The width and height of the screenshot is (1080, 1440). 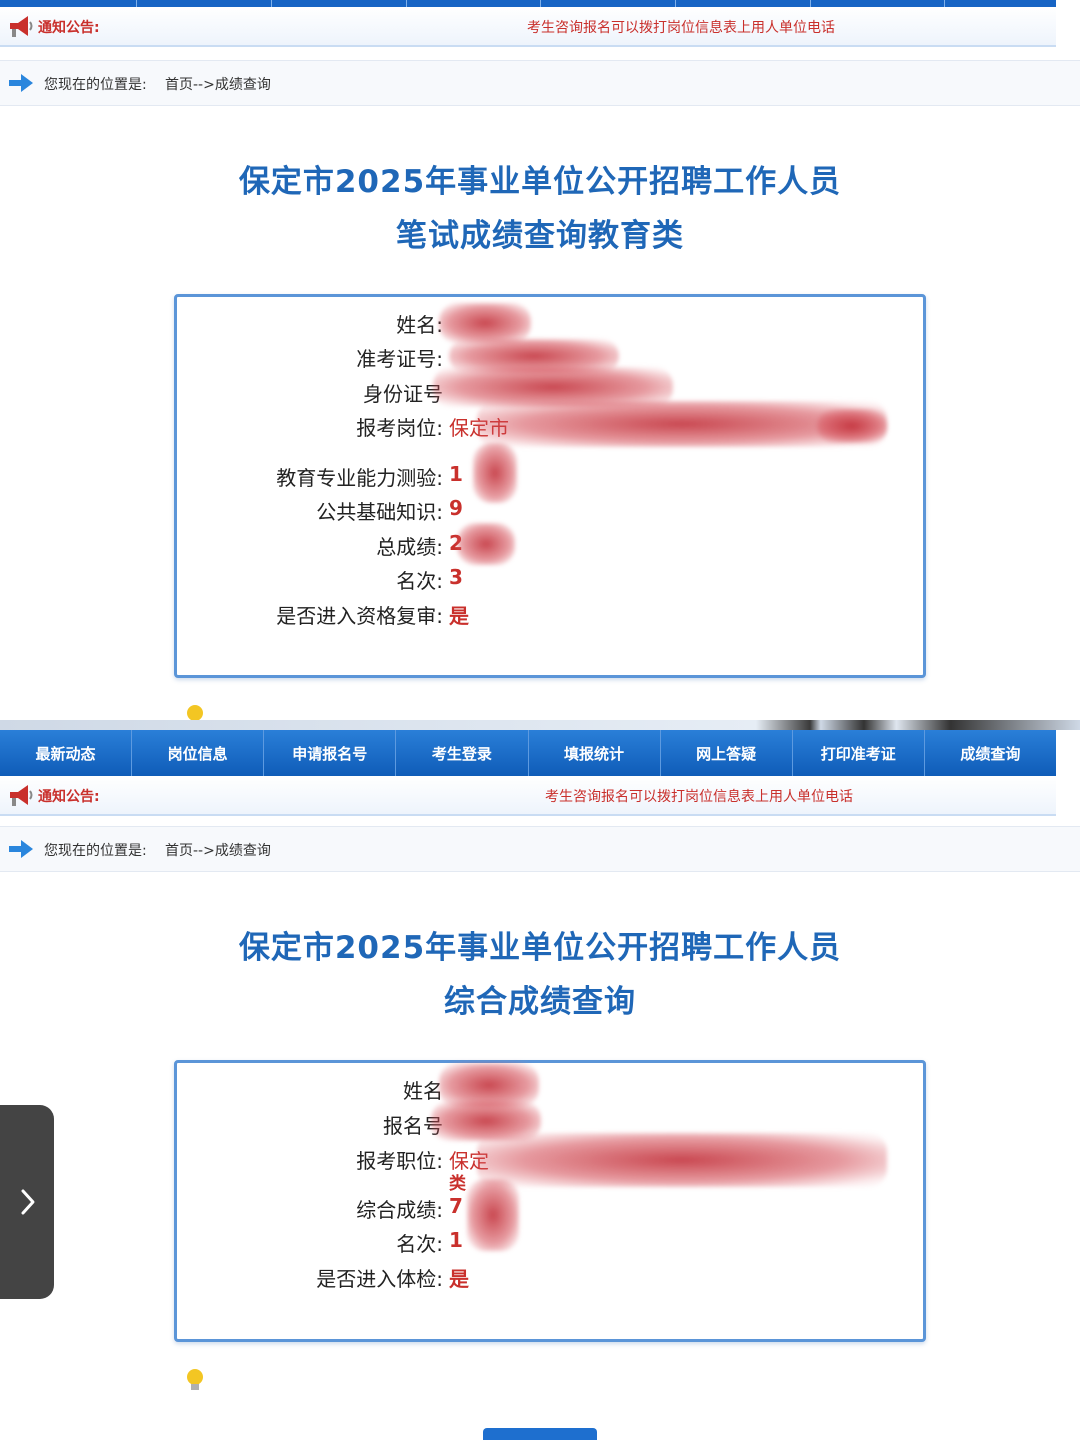 I want to click on row-total: 总成绩: 2, so click(x=419, y=545).